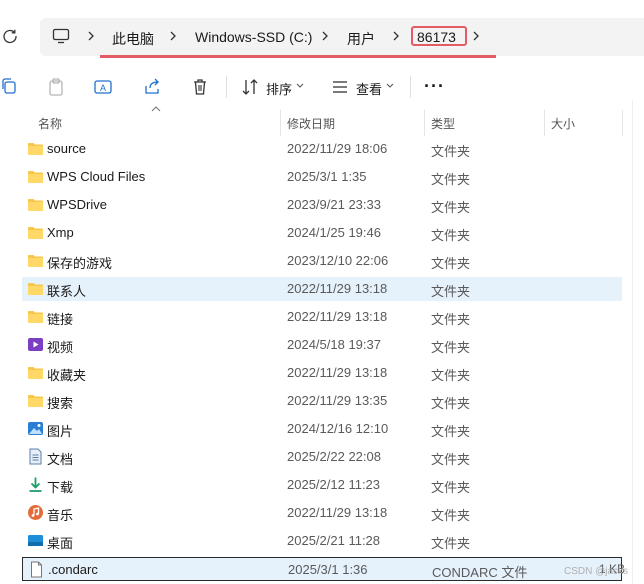  I want to click on highlight-underline, so click(298, 56).